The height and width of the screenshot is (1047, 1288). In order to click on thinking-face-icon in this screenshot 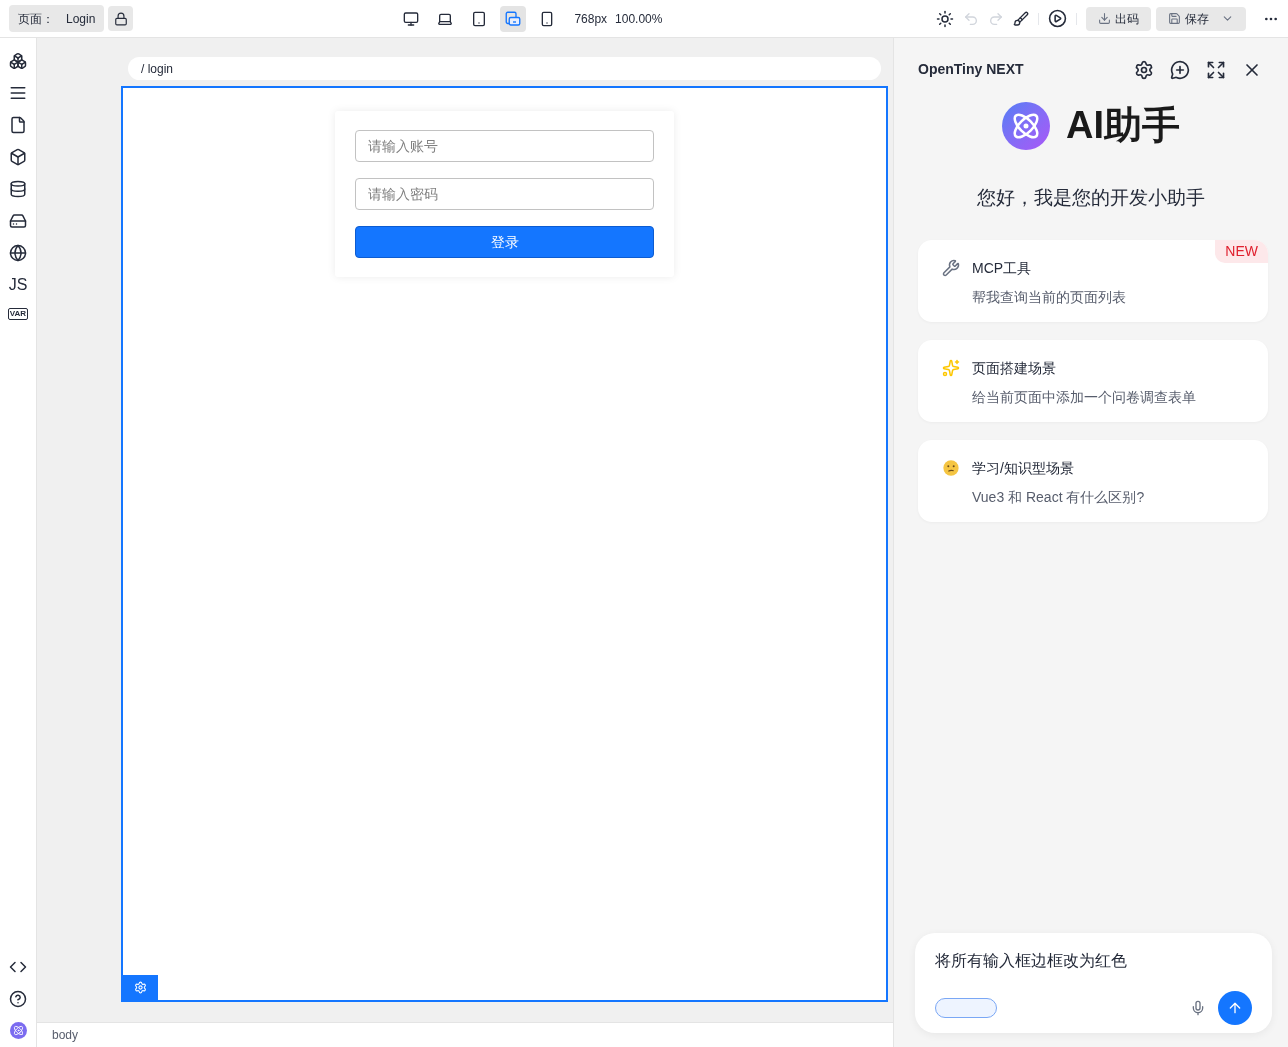, I will do `click(951, 468)`.